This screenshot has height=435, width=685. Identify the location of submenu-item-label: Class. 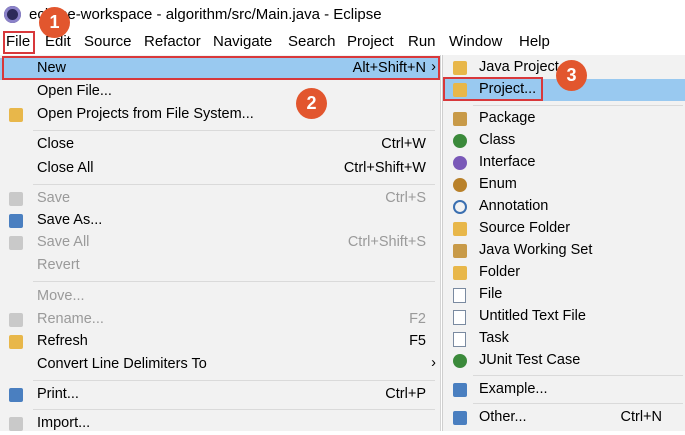
(497, 140).